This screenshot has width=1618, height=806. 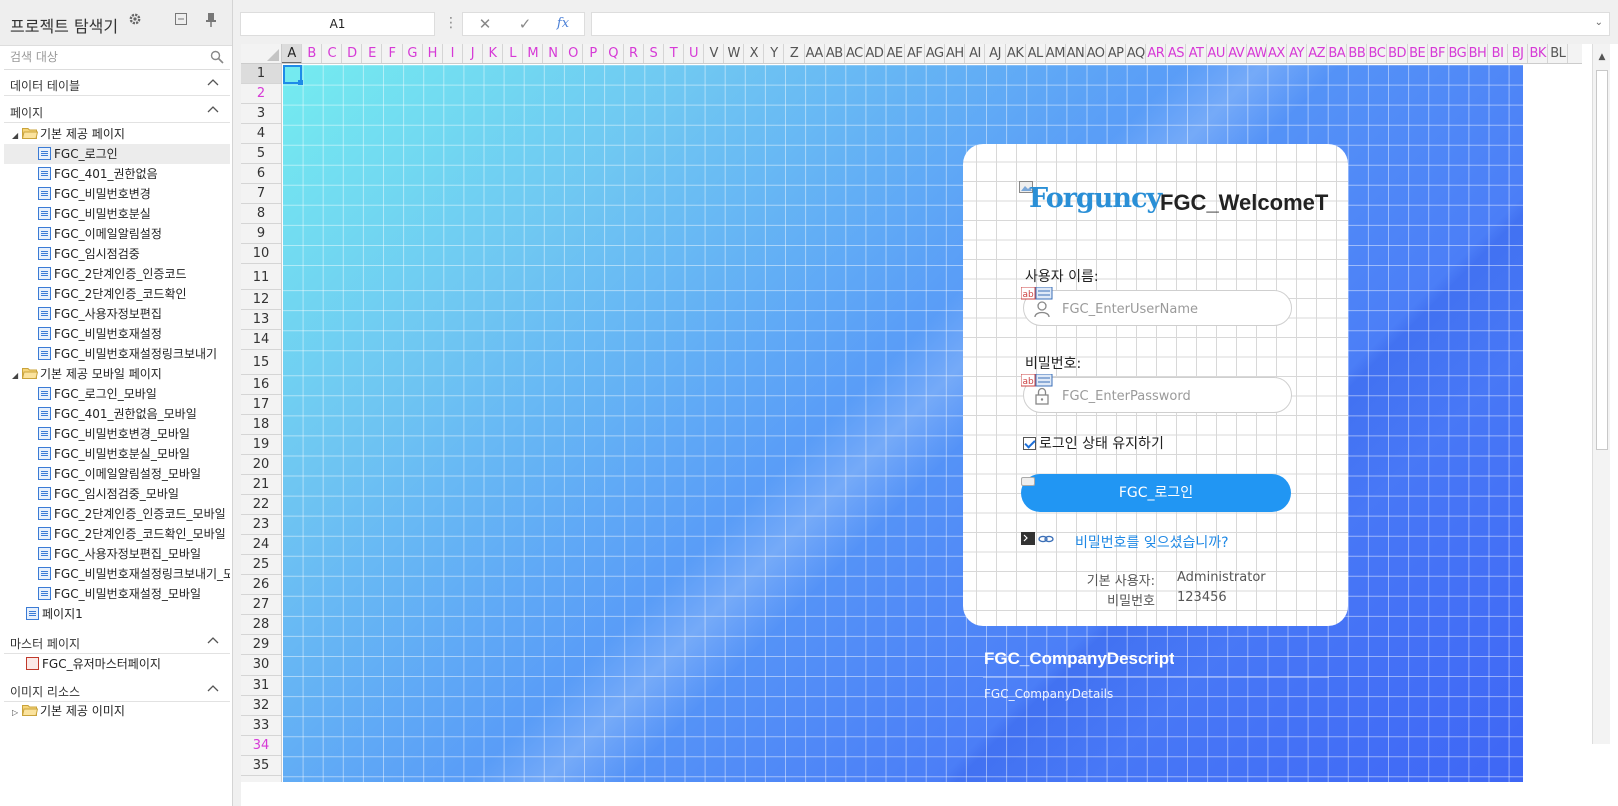 I want to click on column-header: Y, so click(x=774, y=53).